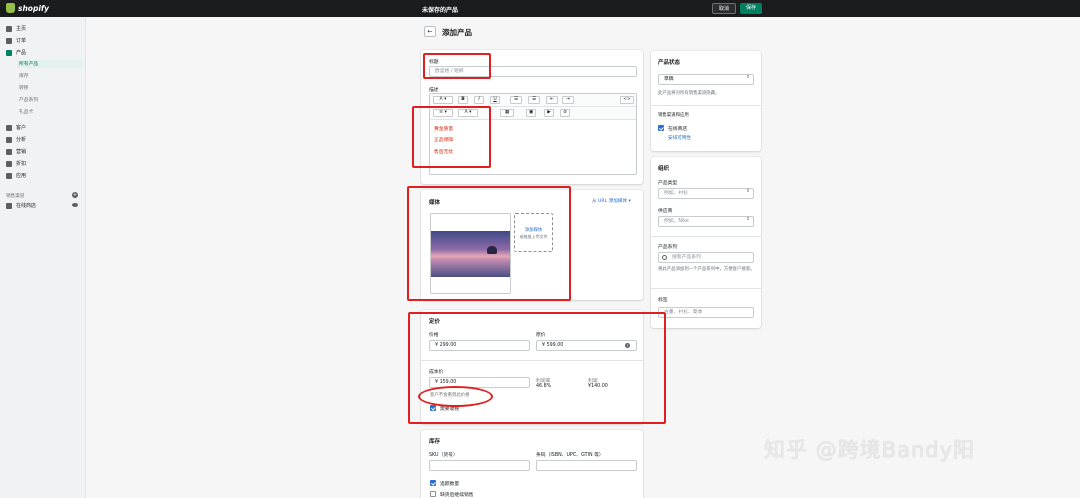 The image size is (1080, 498). I want to click on insert-video-icon: ▶, so click(549, 113).